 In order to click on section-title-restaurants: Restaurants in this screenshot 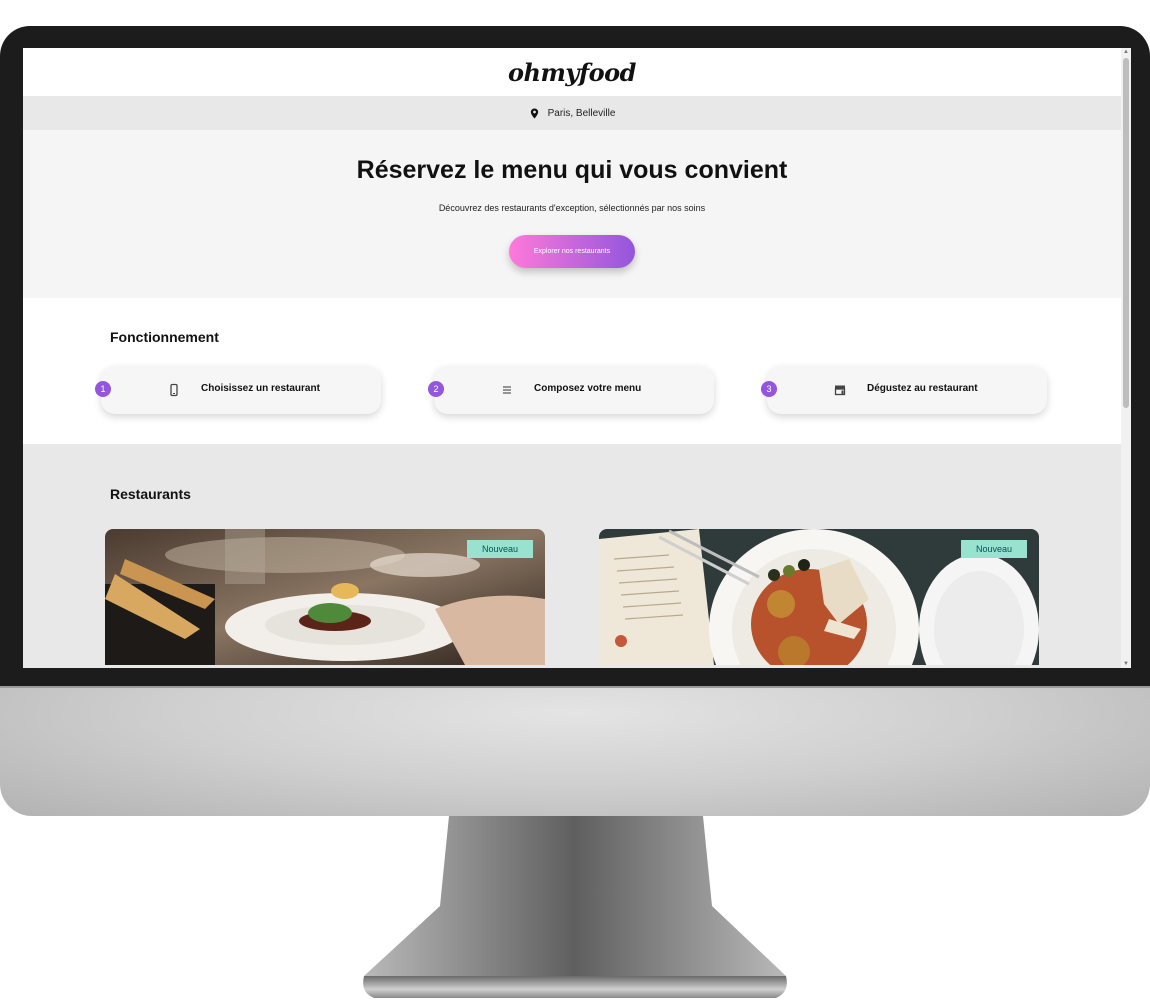, I will do `click(150, 494)`.